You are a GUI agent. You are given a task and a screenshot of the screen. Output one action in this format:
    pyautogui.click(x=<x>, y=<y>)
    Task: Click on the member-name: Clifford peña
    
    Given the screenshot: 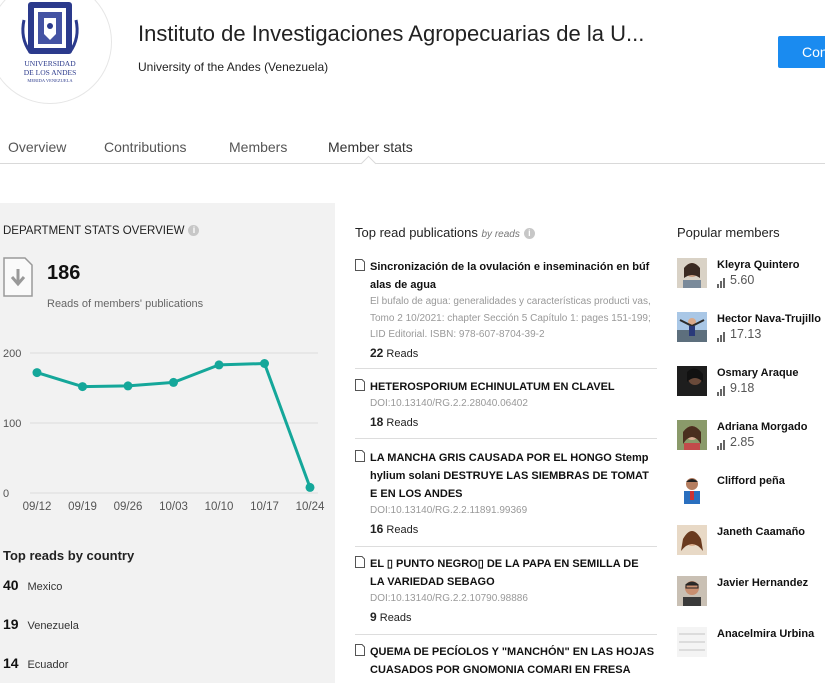 What is the action you would take?
    pyautogui.click(x=751, y=481)
    